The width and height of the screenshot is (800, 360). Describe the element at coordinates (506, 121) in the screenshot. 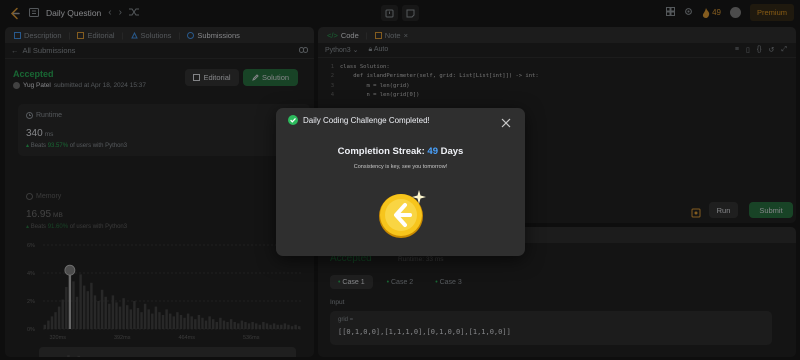

I see `close-icon` at that location.